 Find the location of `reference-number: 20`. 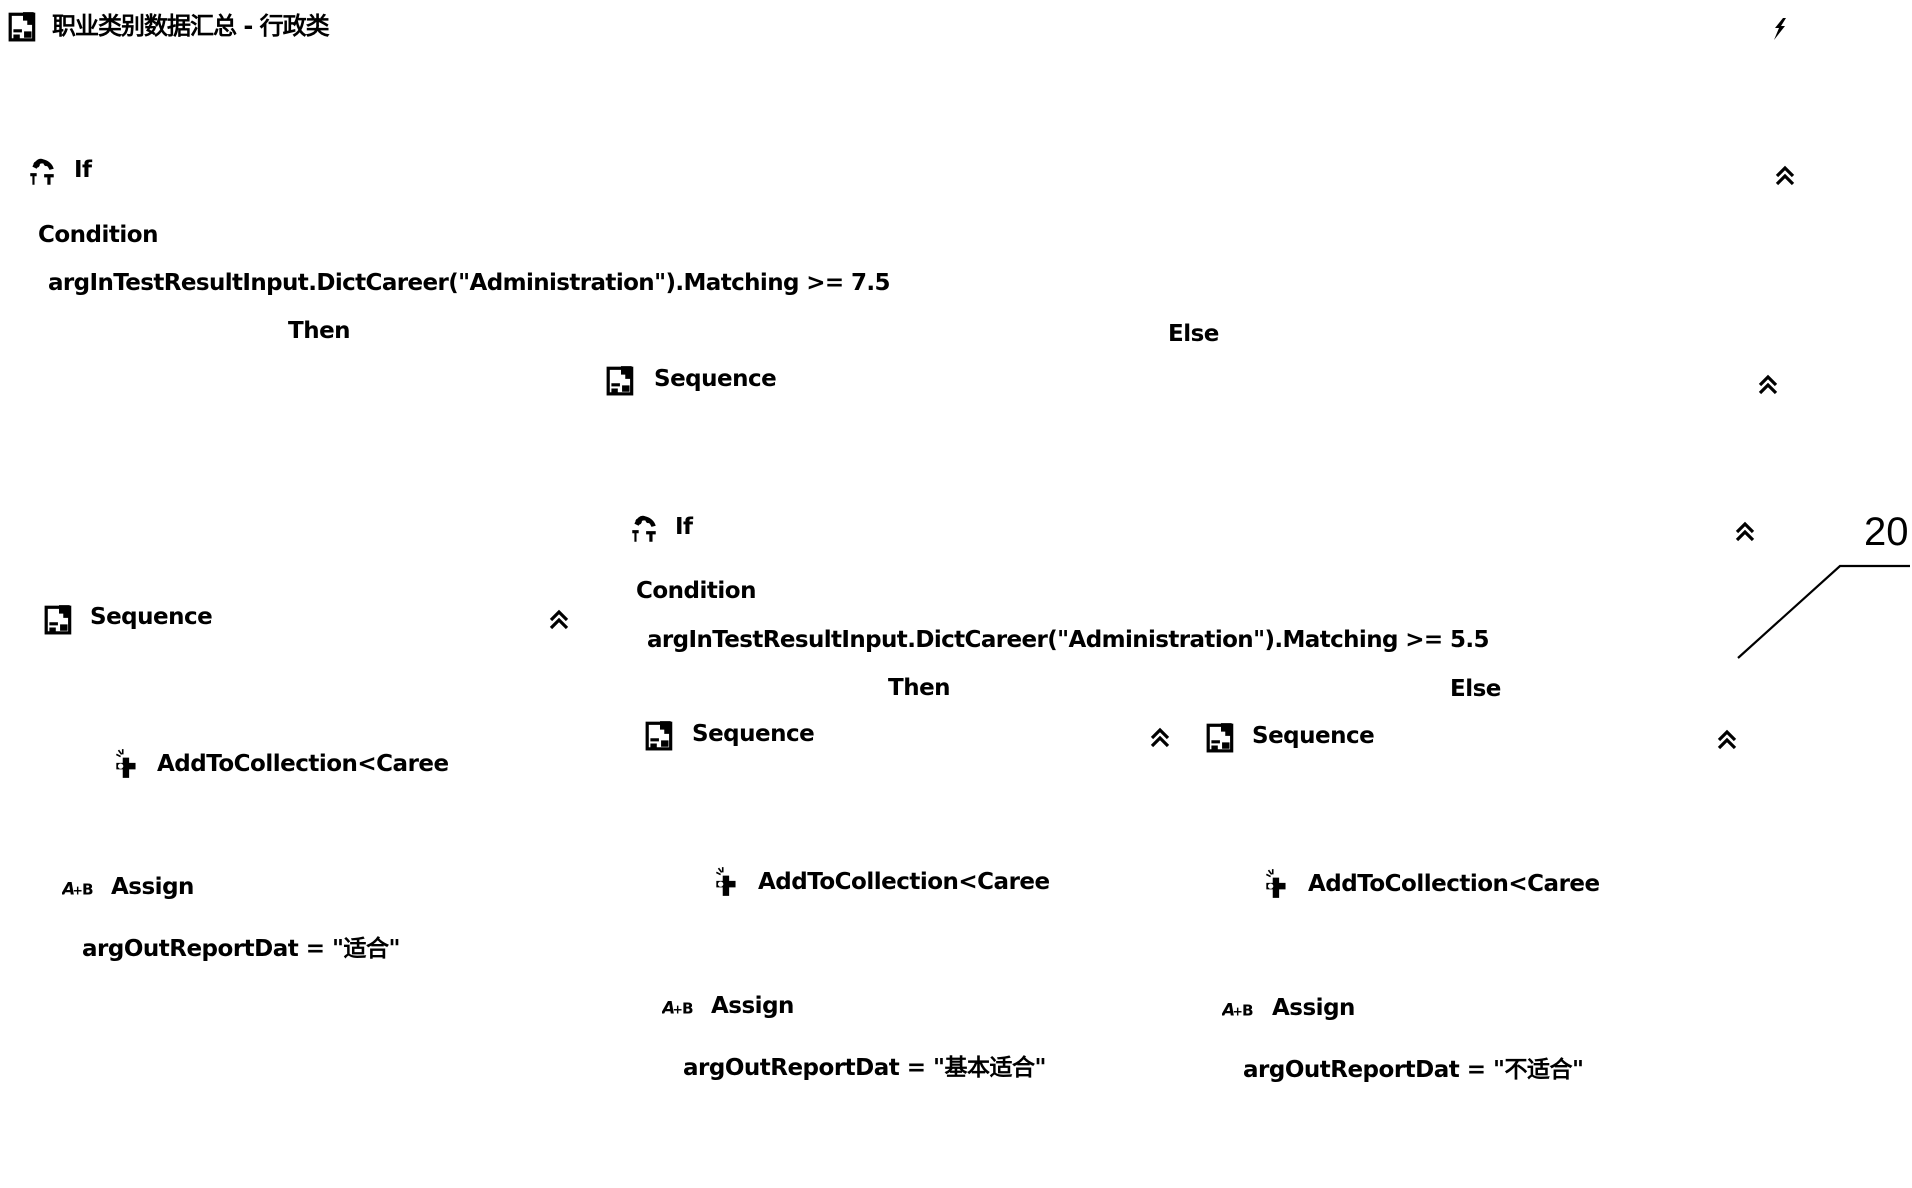

reference-number: 20 is located at coordinates (1886, 532).